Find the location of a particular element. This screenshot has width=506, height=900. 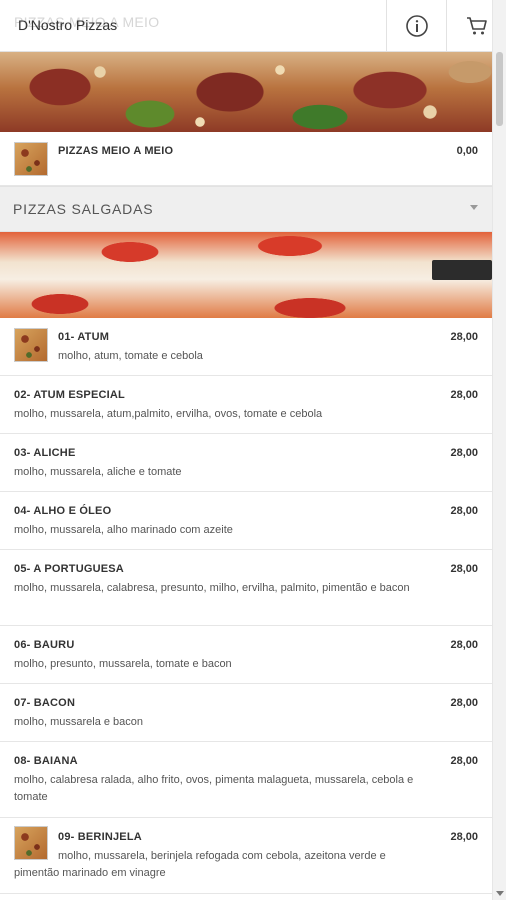

info-icon is located at coordinates (416, 26).